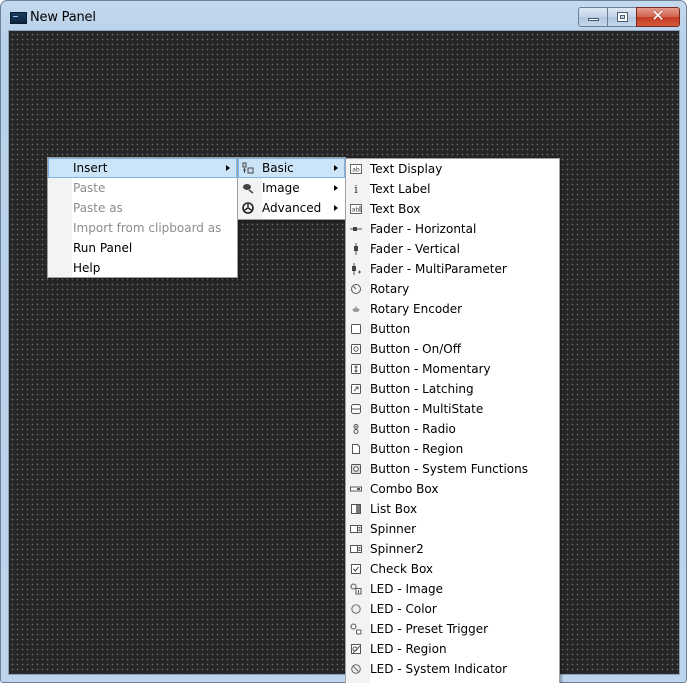 The height and width of the screenshot is (683, 687). What do you see at coordinates (281, 188) in the screenshot?
I see `menu-item-label: Image` at bounding box center [281, 188].